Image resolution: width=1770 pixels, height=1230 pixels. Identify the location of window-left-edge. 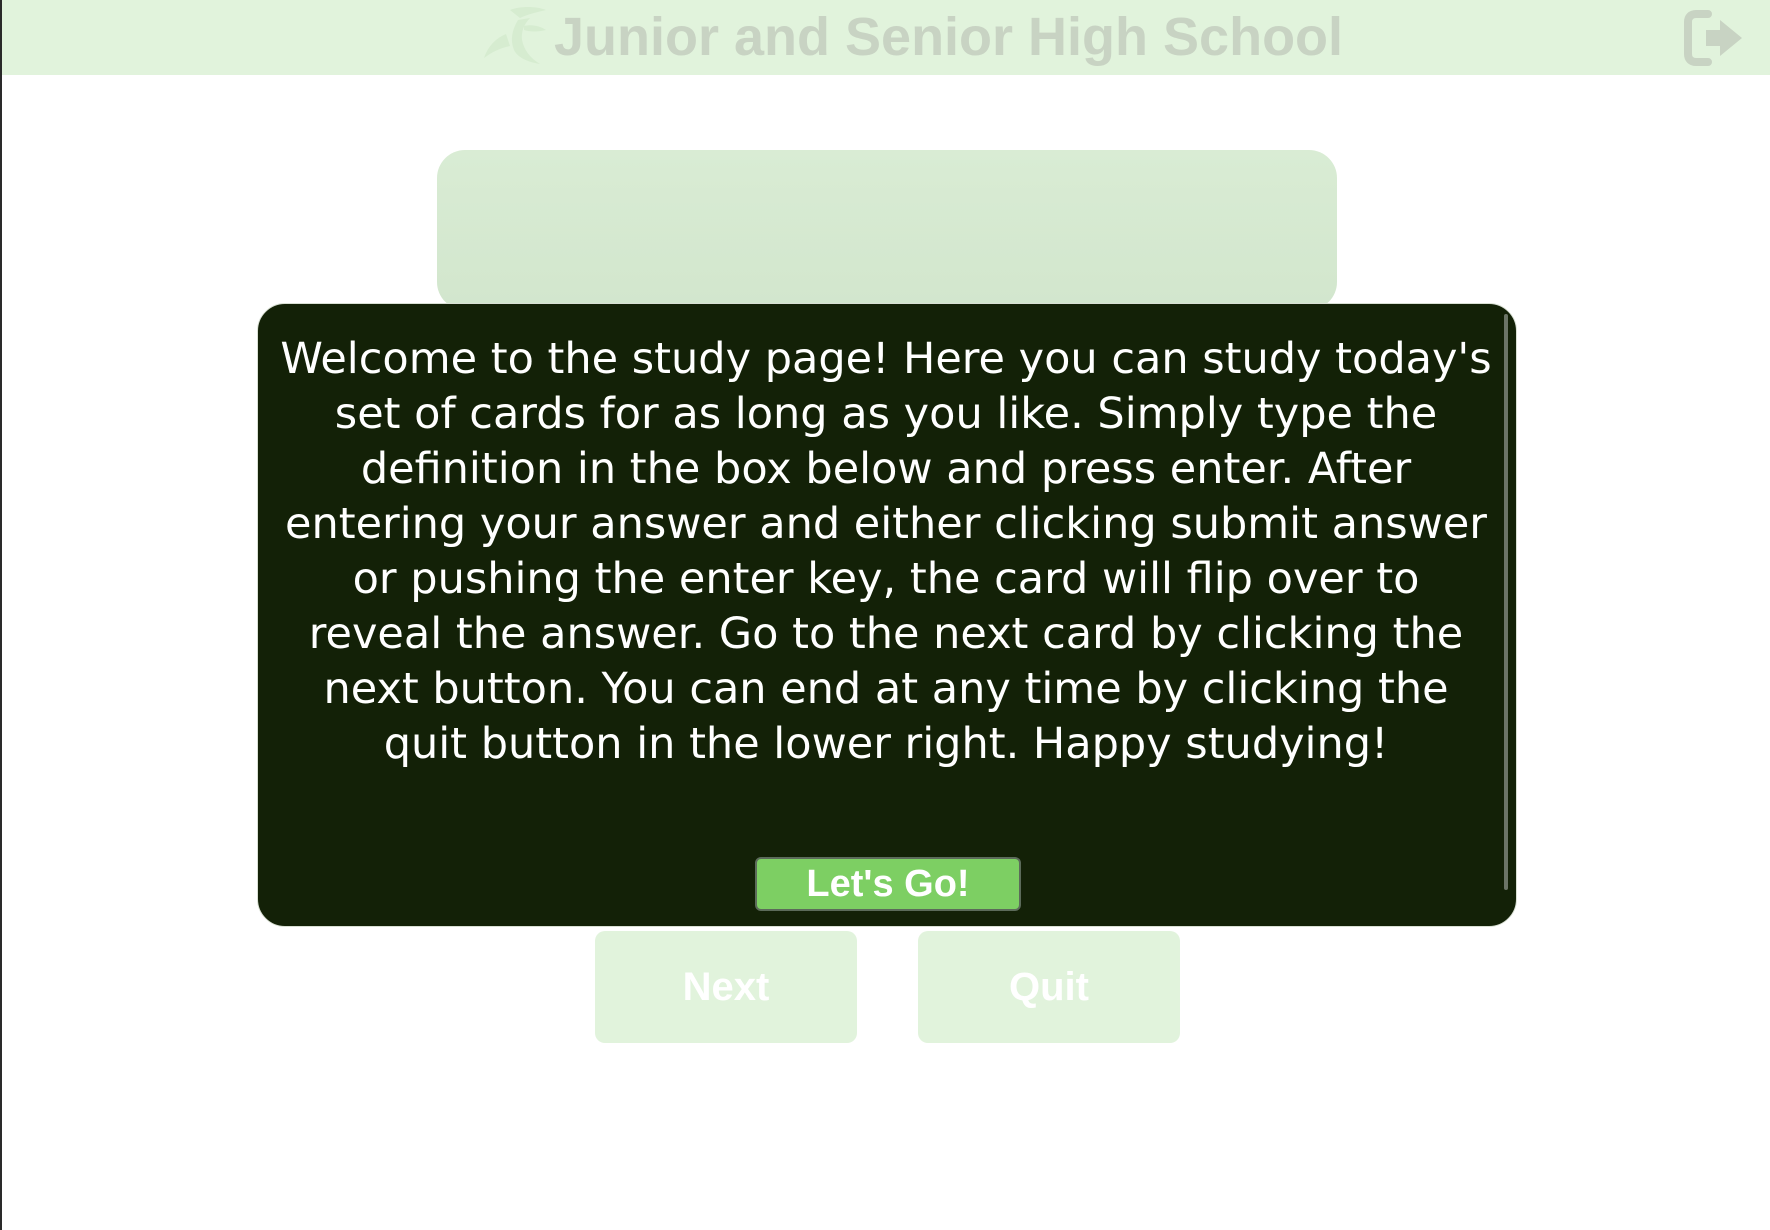
(1, 615).